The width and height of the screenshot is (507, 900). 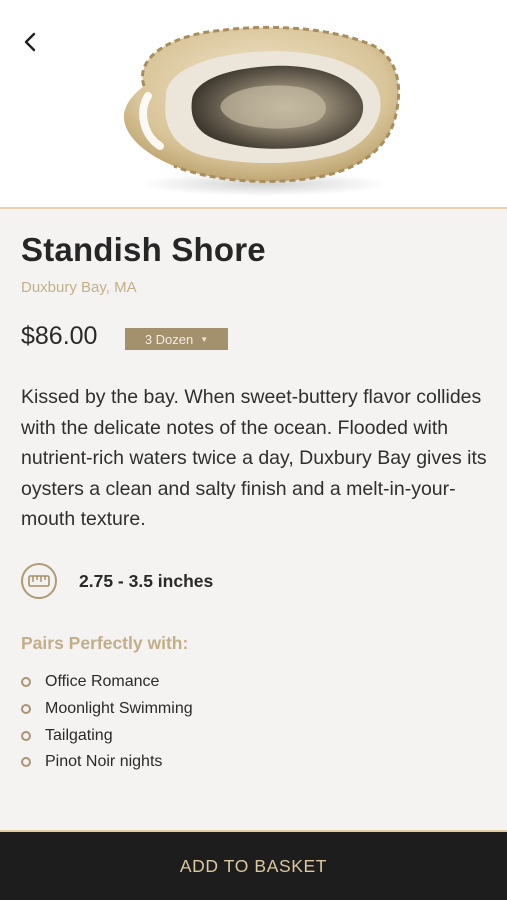 I want to click on pairing-label: Tailgating, so click(x=79, y=735).